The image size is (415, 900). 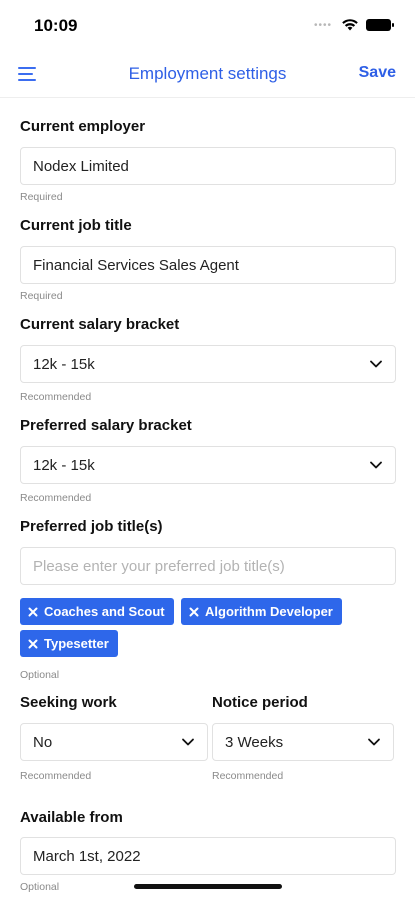 I want to click on preferred-titles-helper: Optional, so click(x=40, y=675).